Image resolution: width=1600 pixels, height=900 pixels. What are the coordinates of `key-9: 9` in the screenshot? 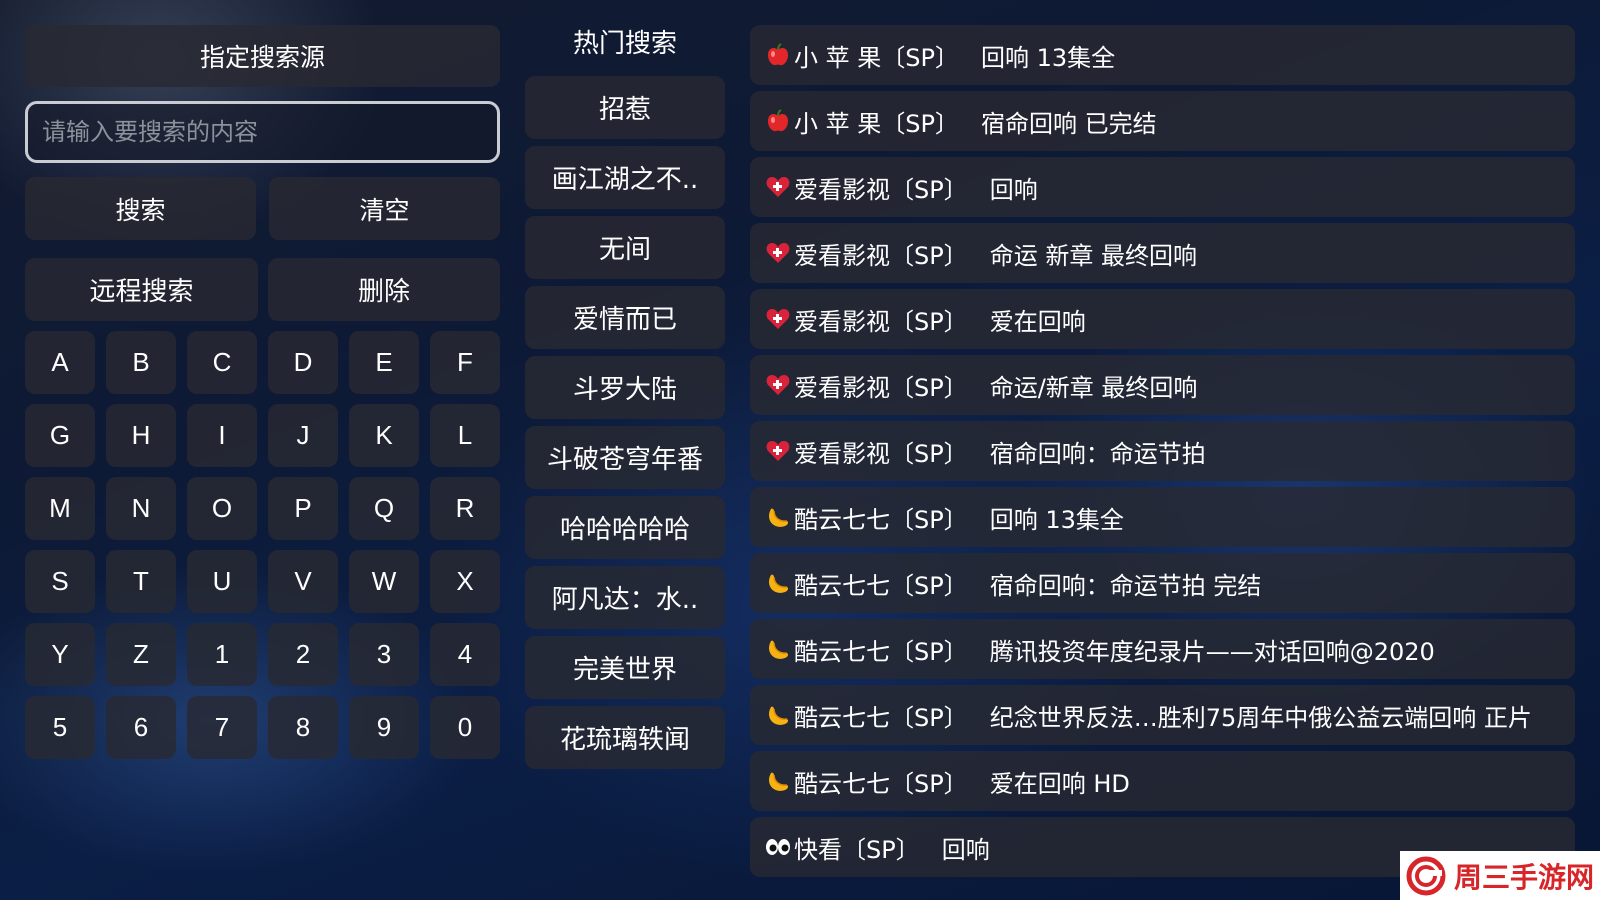 It's located at (384, 727).